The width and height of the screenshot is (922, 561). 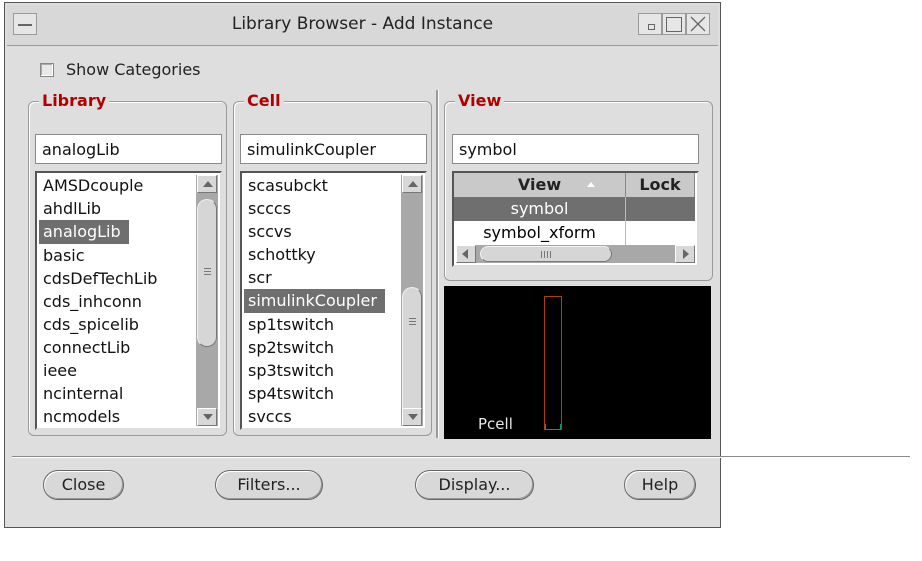 I want to click on list-item: connectLib, so click(x=116, y=347).